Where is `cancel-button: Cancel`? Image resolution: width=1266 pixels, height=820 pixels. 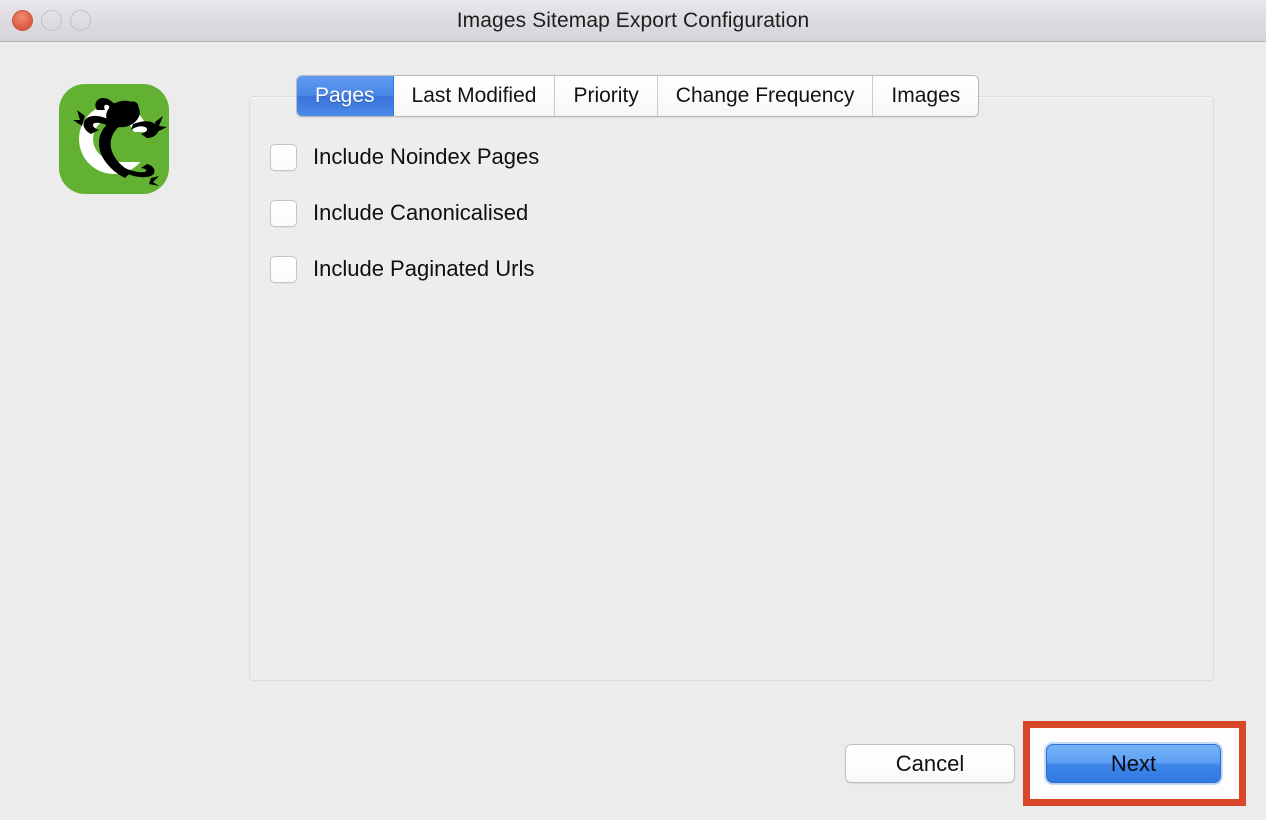
cancel-button: Cancel is located at coordinates (930, 763).